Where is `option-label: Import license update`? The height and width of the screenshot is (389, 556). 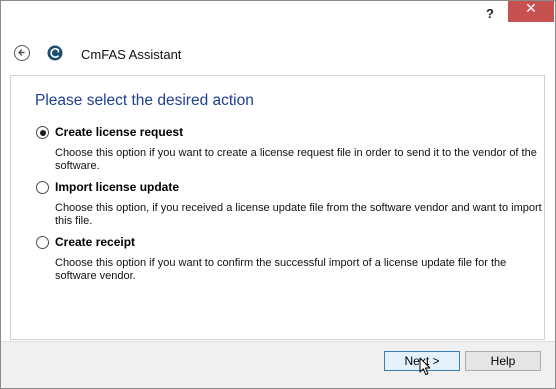
option-label: Import license update is located at coordinates (117, 187).